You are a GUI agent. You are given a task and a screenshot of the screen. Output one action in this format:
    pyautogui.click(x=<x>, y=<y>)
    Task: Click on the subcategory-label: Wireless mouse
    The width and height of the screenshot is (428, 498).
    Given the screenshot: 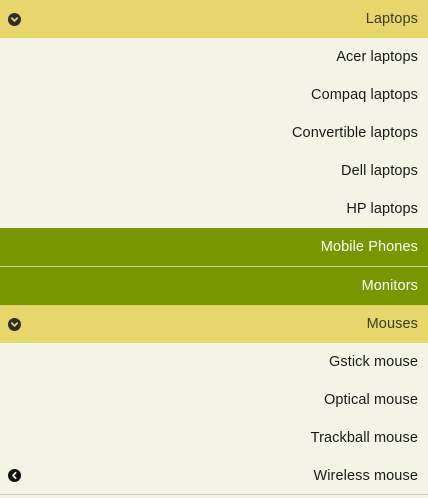 What is the action you would take?
    pyautogui.click(x=365, y=475)
    